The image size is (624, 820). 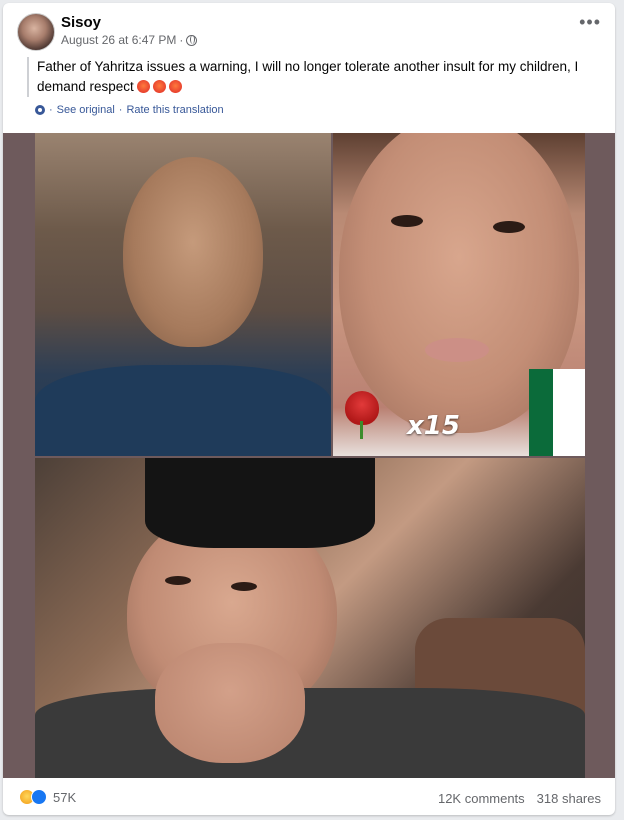 I want to click on rate-translation-link: Rate this translation, so click(x=174, y=110).